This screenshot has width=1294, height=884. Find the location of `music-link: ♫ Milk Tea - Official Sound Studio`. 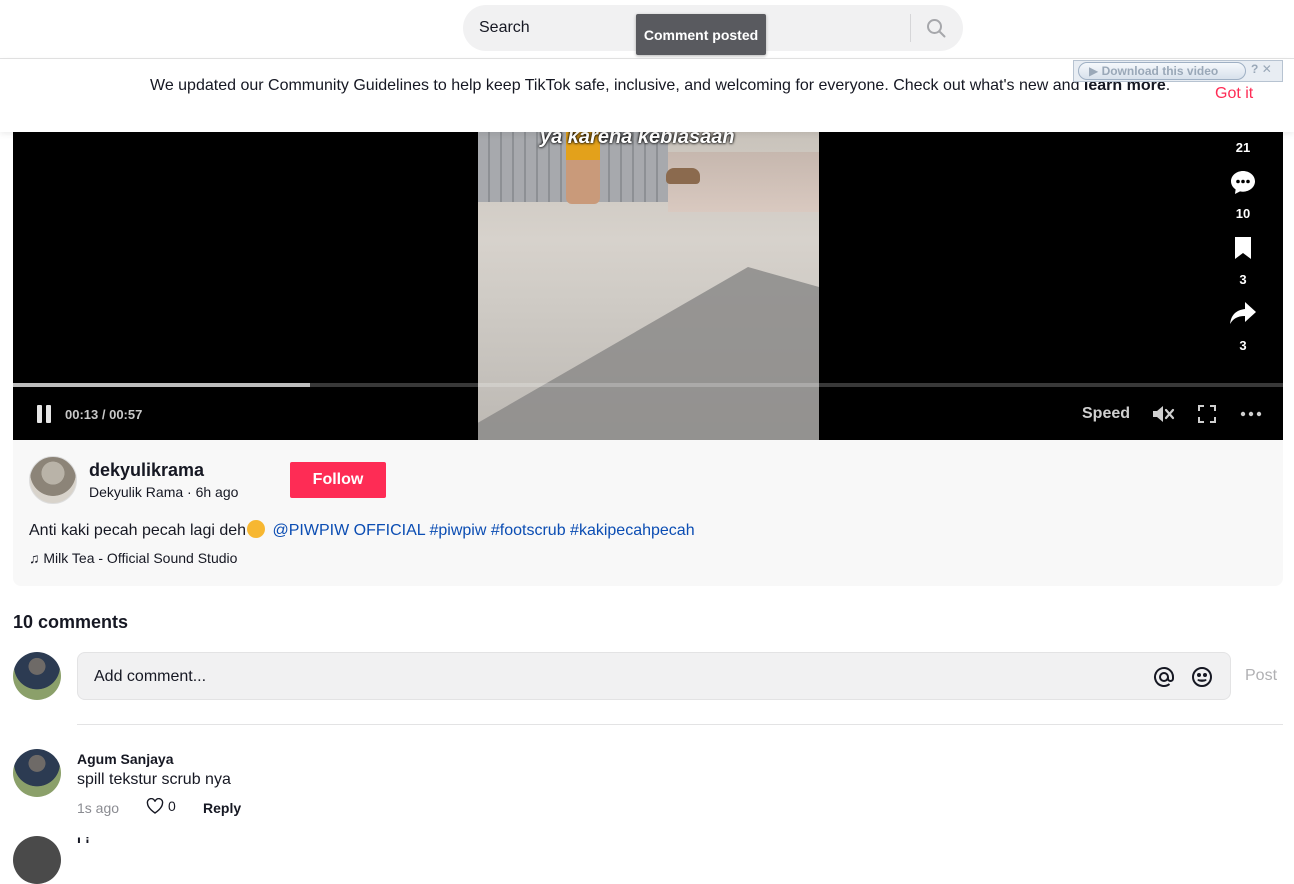

music-link: ♫ Milk Tea - Official Sound Studio is located at coordinates (133, 558).